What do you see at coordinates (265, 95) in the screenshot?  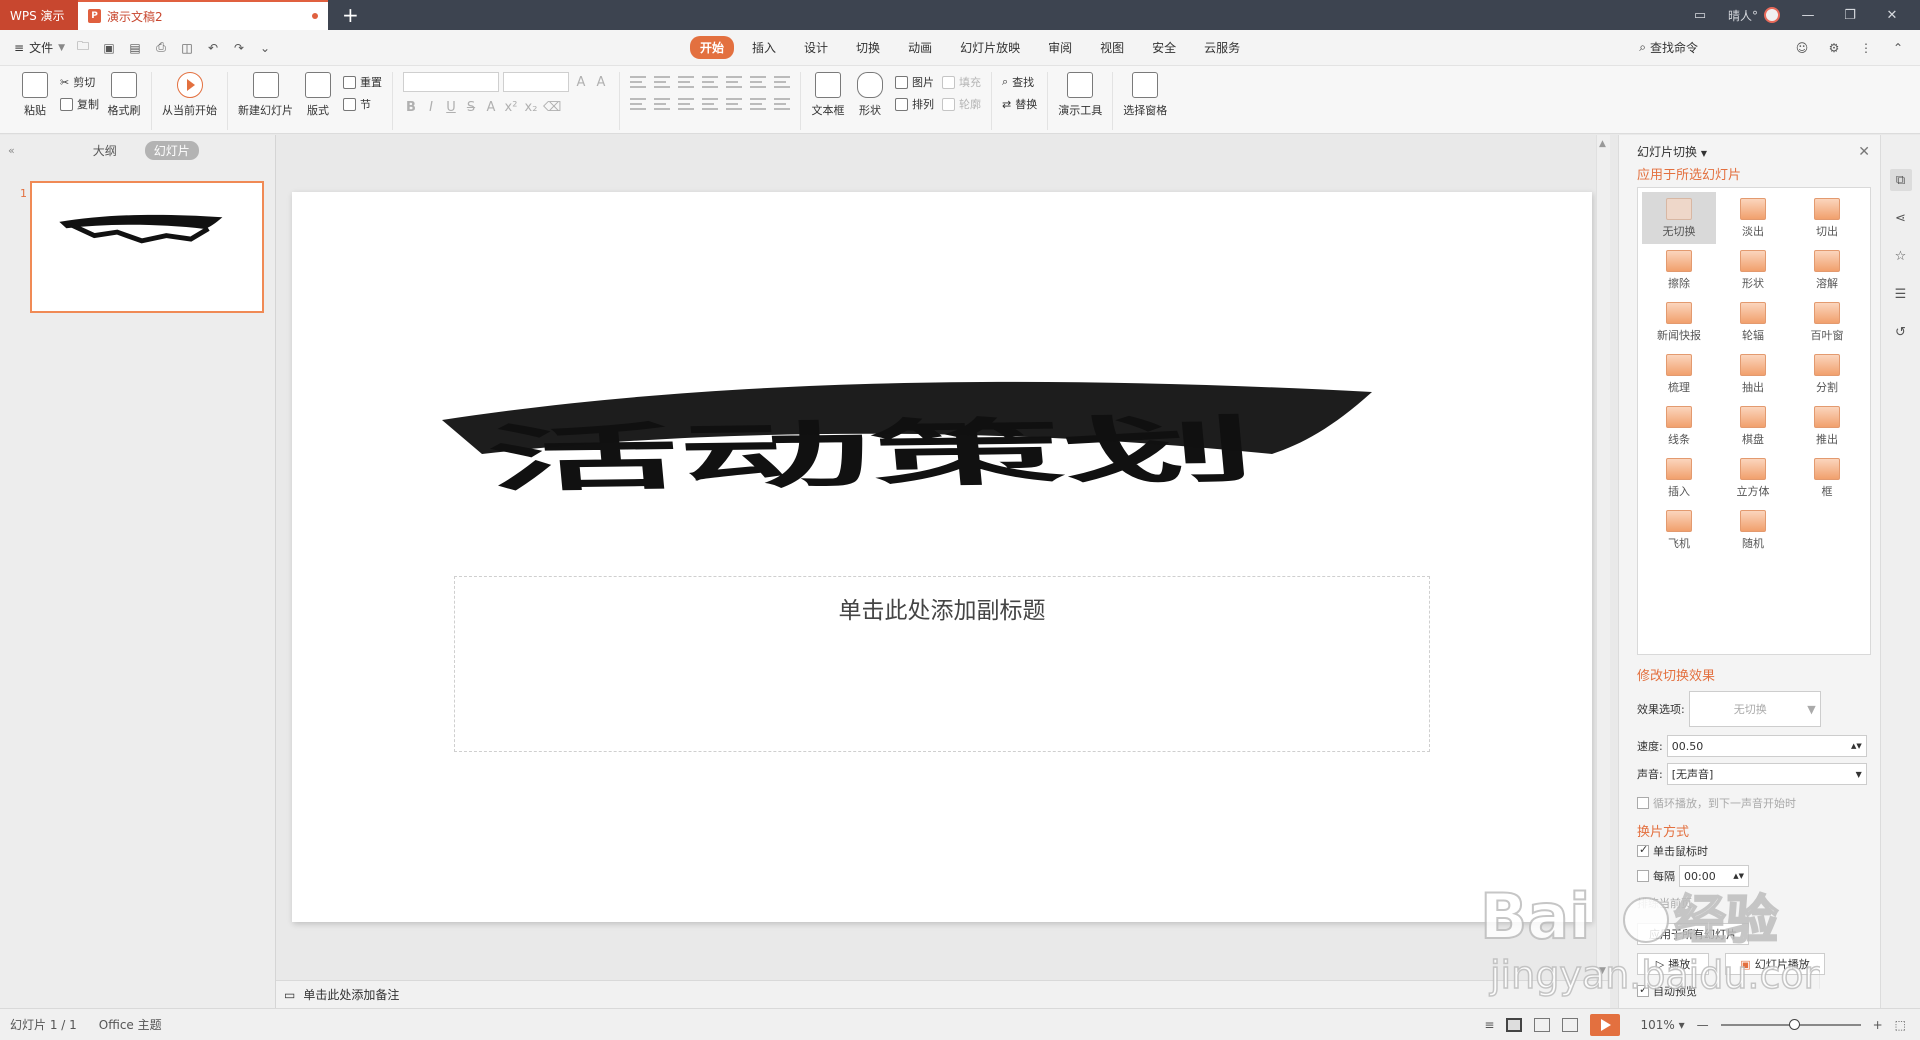 I see `new-slide-button: 新建幻灯片` at bounding box center [265, 95].